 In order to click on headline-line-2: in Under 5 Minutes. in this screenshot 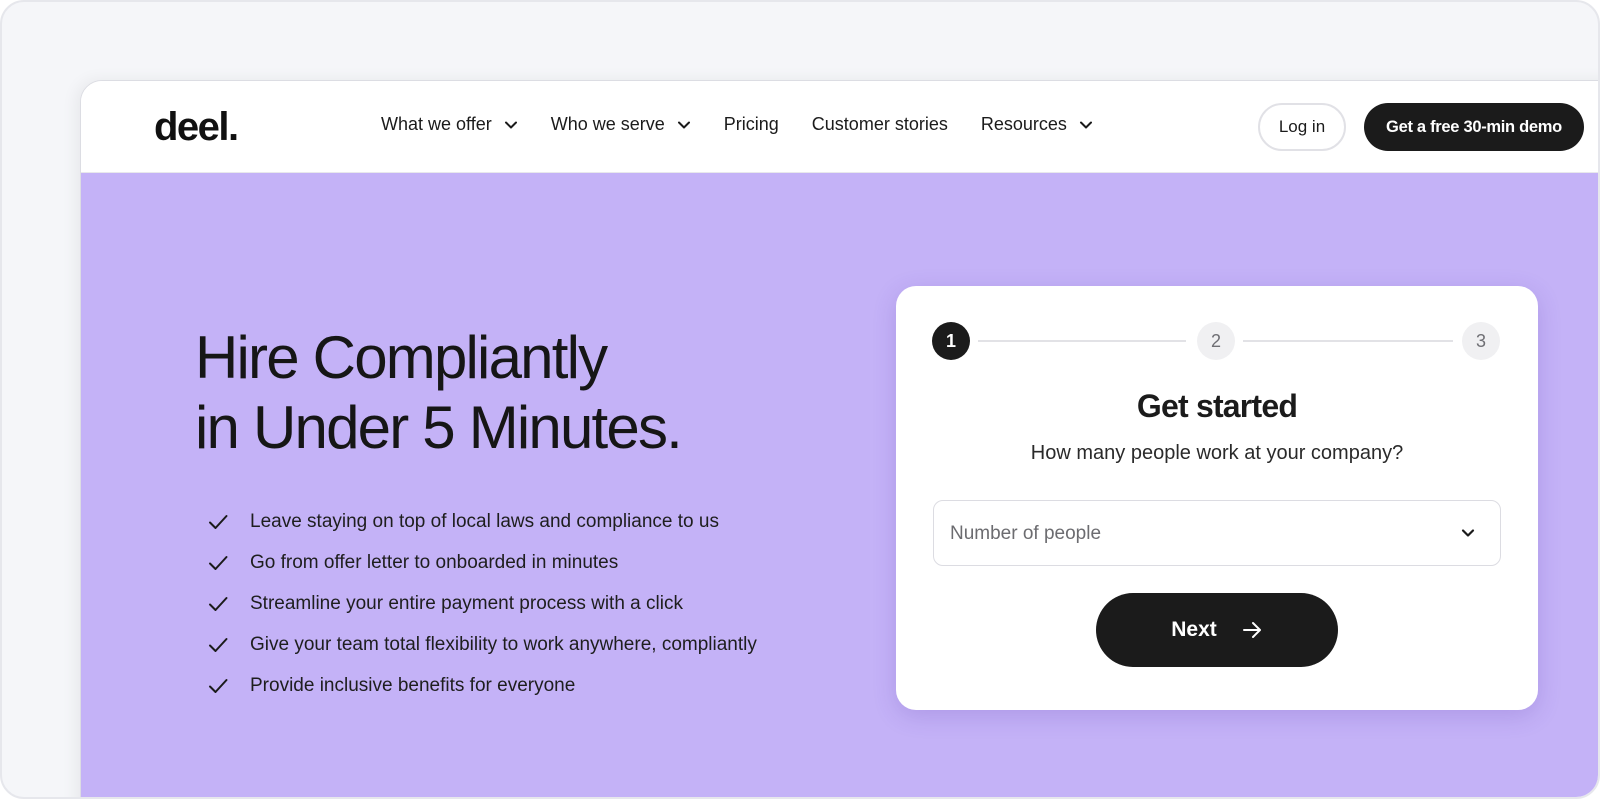, I will do `click(439, 427)`.